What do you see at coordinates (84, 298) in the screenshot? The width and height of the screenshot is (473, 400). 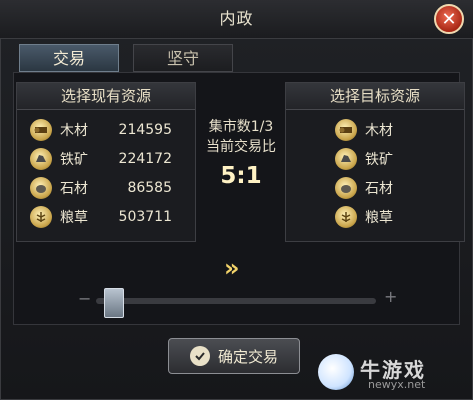 I see `slider-minus: −` at bounding box center [84, 298].